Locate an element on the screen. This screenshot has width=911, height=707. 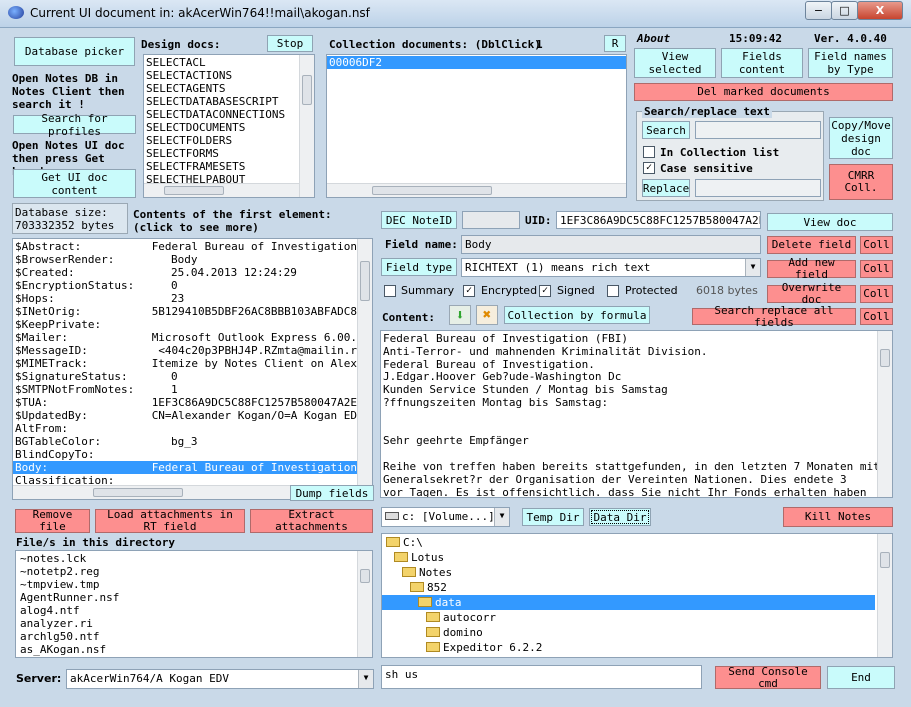
file-item: archlg50.ntf is located at coordinates (187, 636).